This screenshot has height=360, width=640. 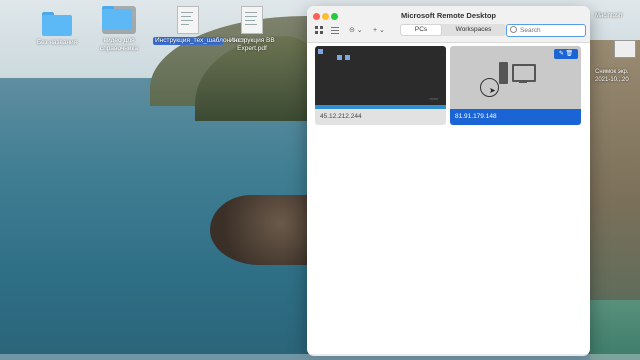 I want to click on tab-pcs: PCs, so click(x=421, y=30).